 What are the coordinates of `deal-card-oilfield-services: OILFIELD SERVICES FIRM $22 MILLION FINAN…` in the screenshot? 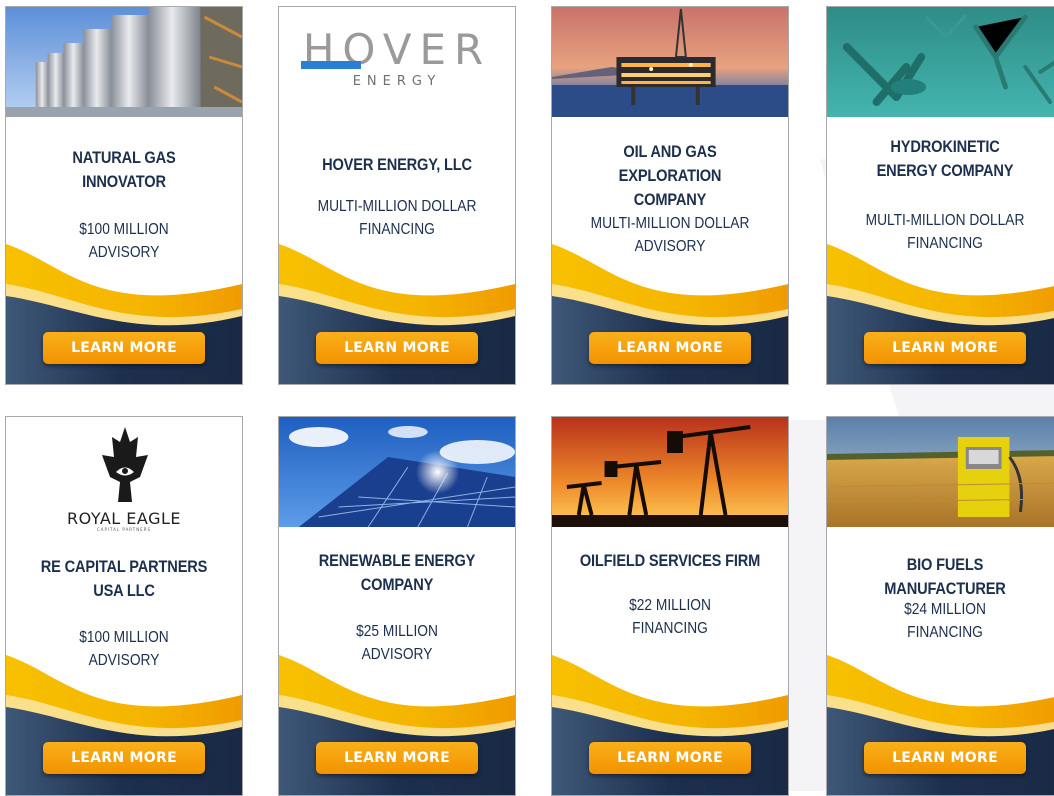 It's located at (670, 606).